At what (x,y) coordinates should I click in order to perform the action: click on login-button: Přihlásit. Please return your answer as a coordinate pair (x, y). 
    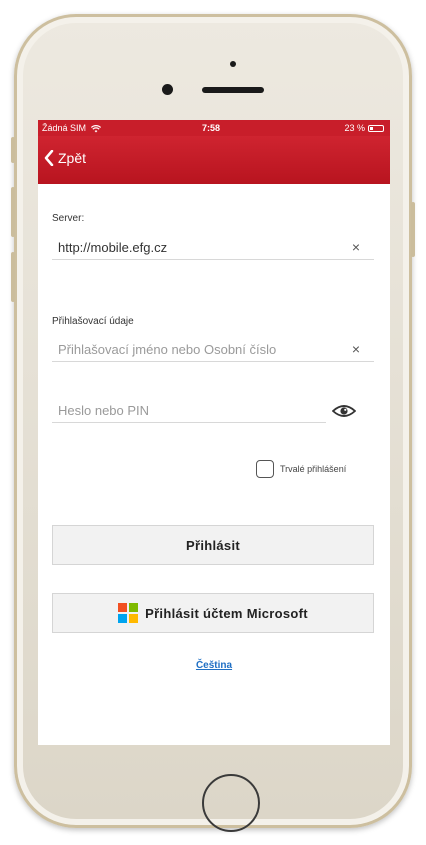
    Looking at the image, I should click on (213, 545).